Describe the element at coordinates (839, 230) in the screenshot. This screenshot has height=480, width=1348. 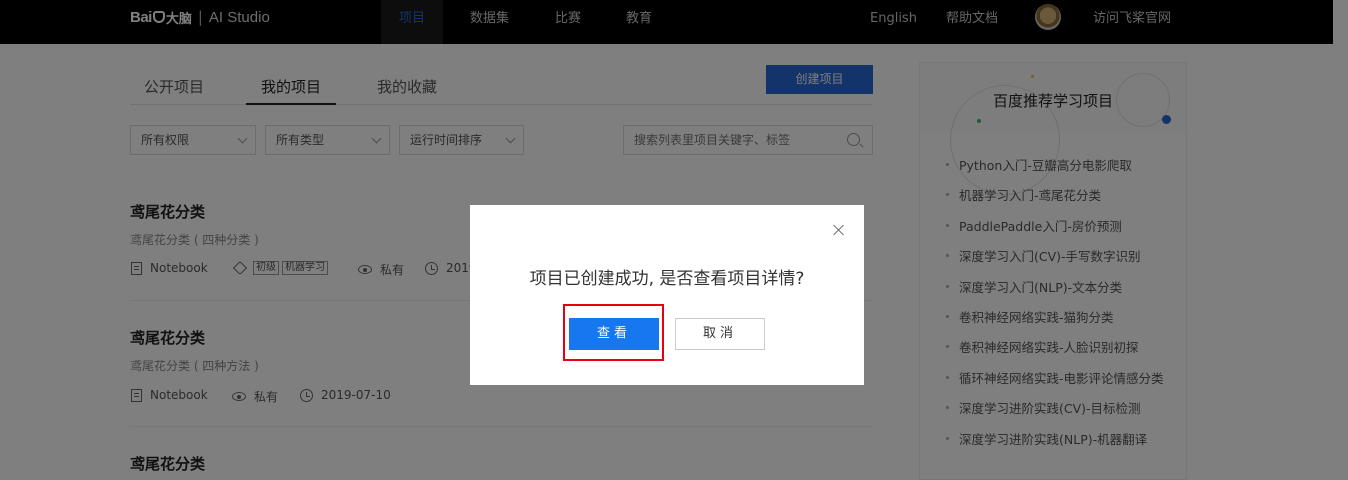
I see `close-icon` at that location.